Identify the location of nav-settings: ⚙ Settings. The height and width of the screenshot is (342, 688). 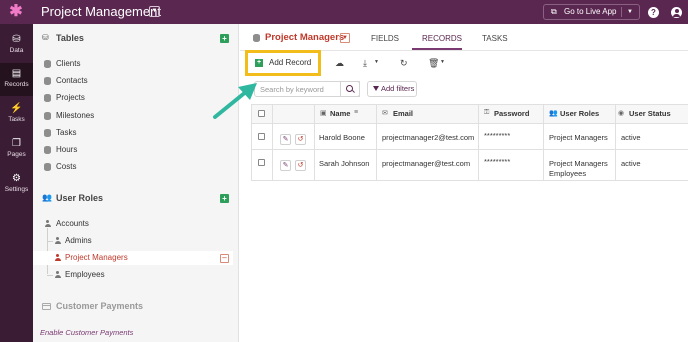
(16, 184).